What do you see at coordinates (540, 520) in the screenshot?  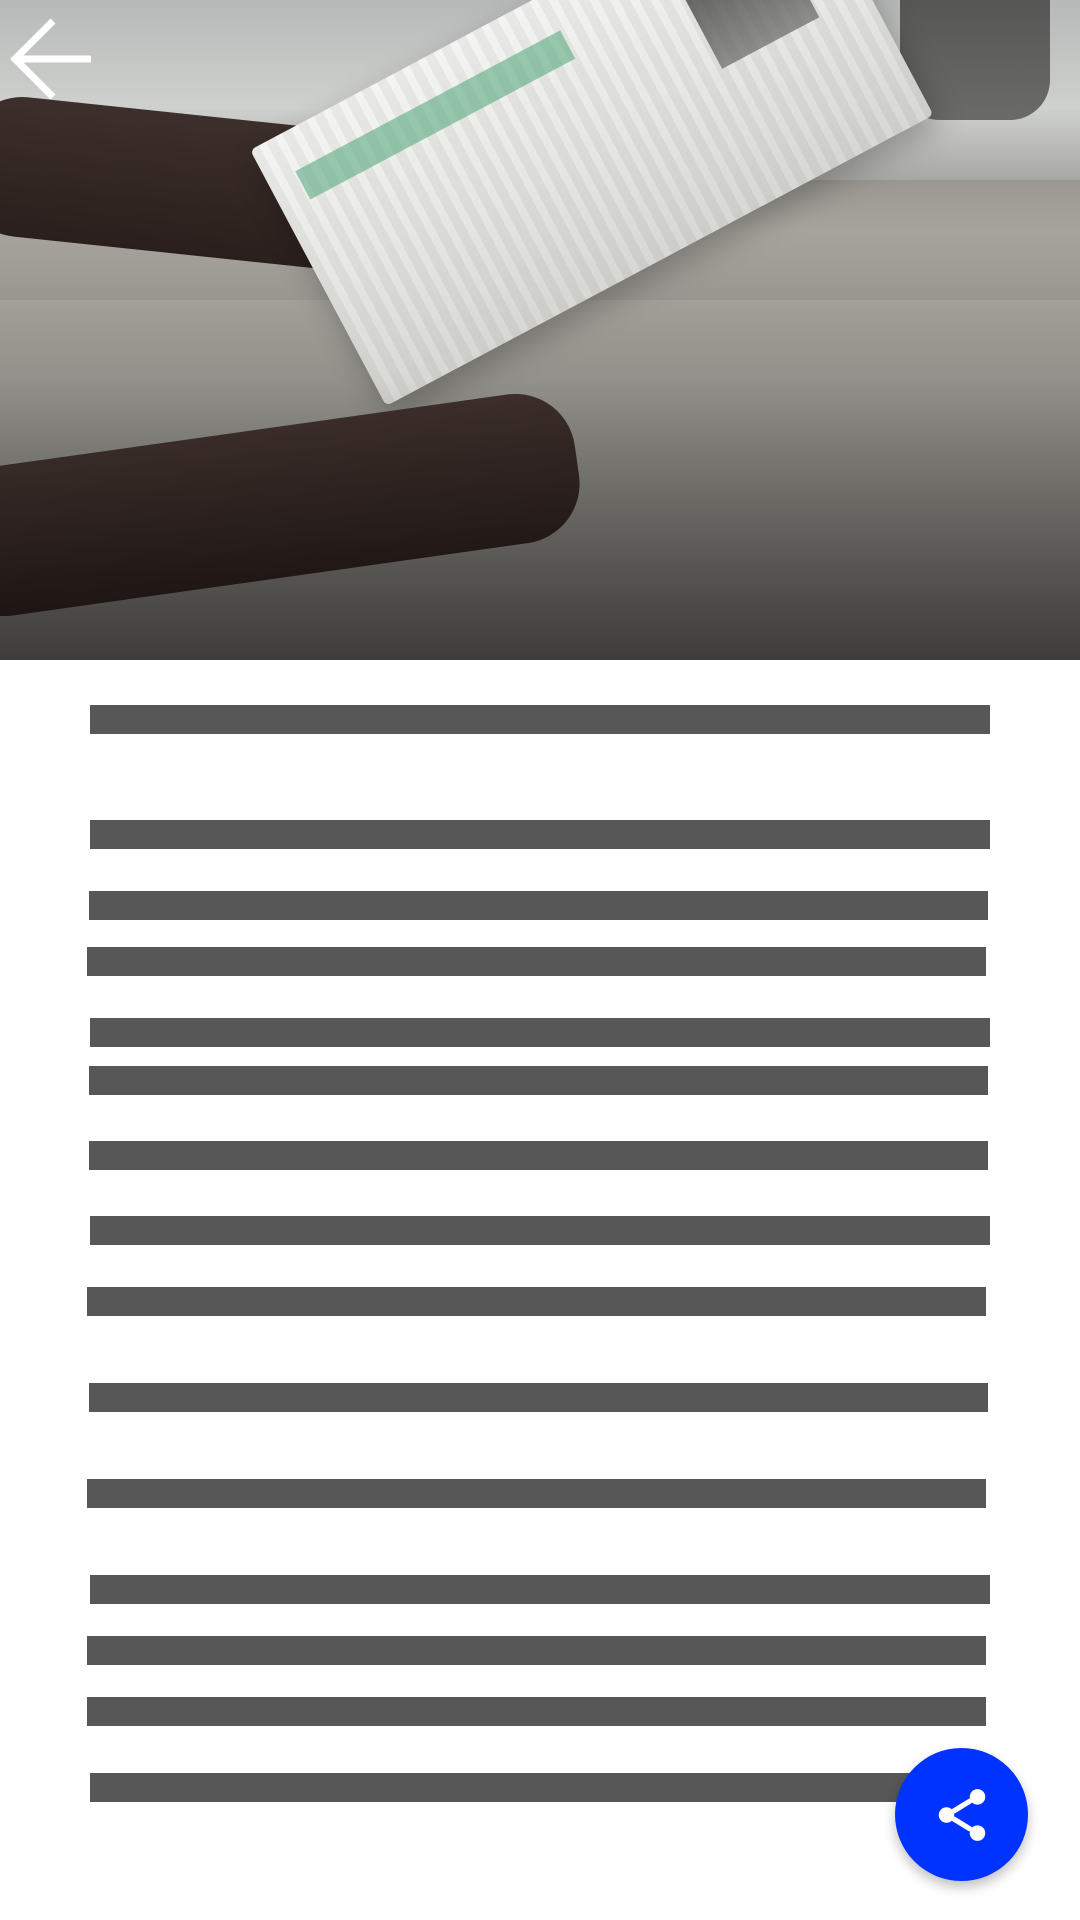 I see `hero-shadow` at bounding box center [540, 520].